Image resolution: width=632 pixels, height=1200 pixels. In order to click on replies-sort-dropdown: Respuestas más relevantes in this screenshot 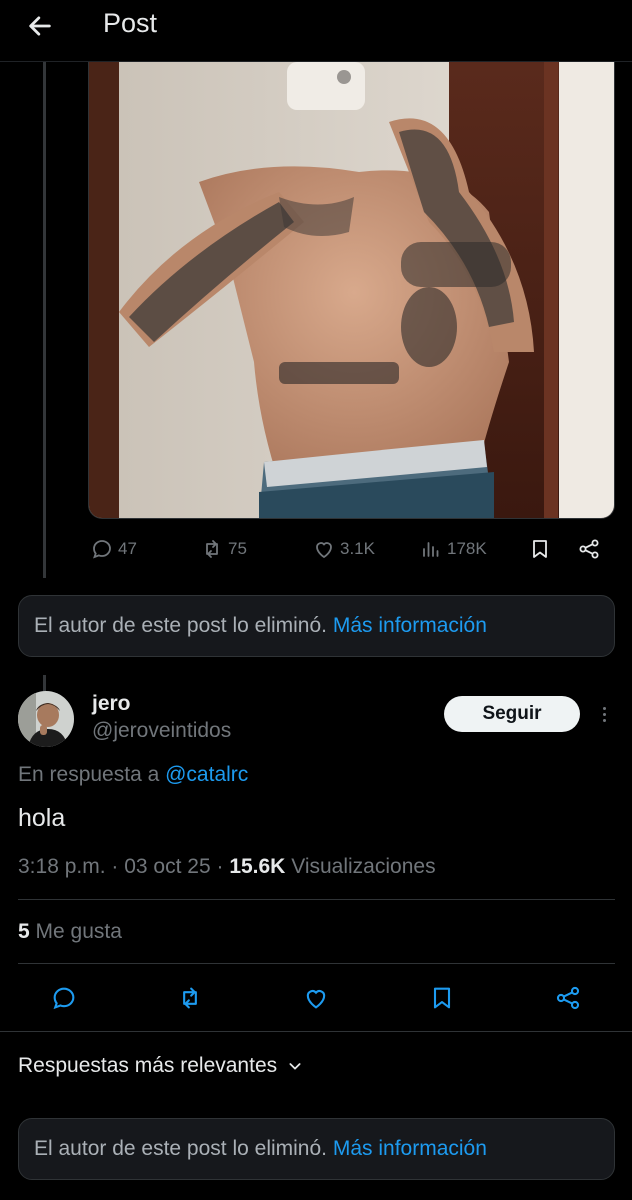, I will do `click(160, 1066)`.